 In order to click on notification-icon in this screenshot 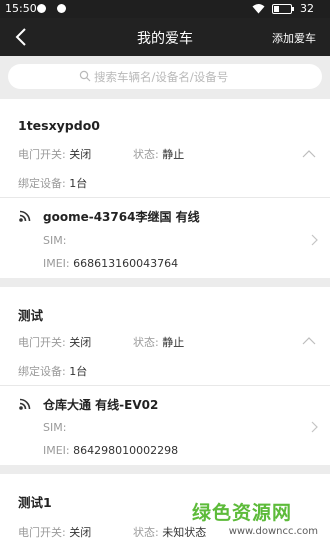, I will do `click(41, 8)`.